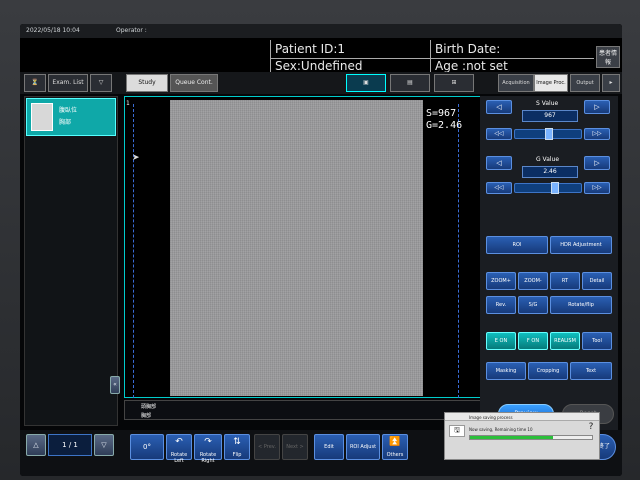 This screenshot has height=480, width=640. What do you see at coordinates (517, 245) in the screenshot?
I see `roi-button: ROI` at bounding box center [517, 245].